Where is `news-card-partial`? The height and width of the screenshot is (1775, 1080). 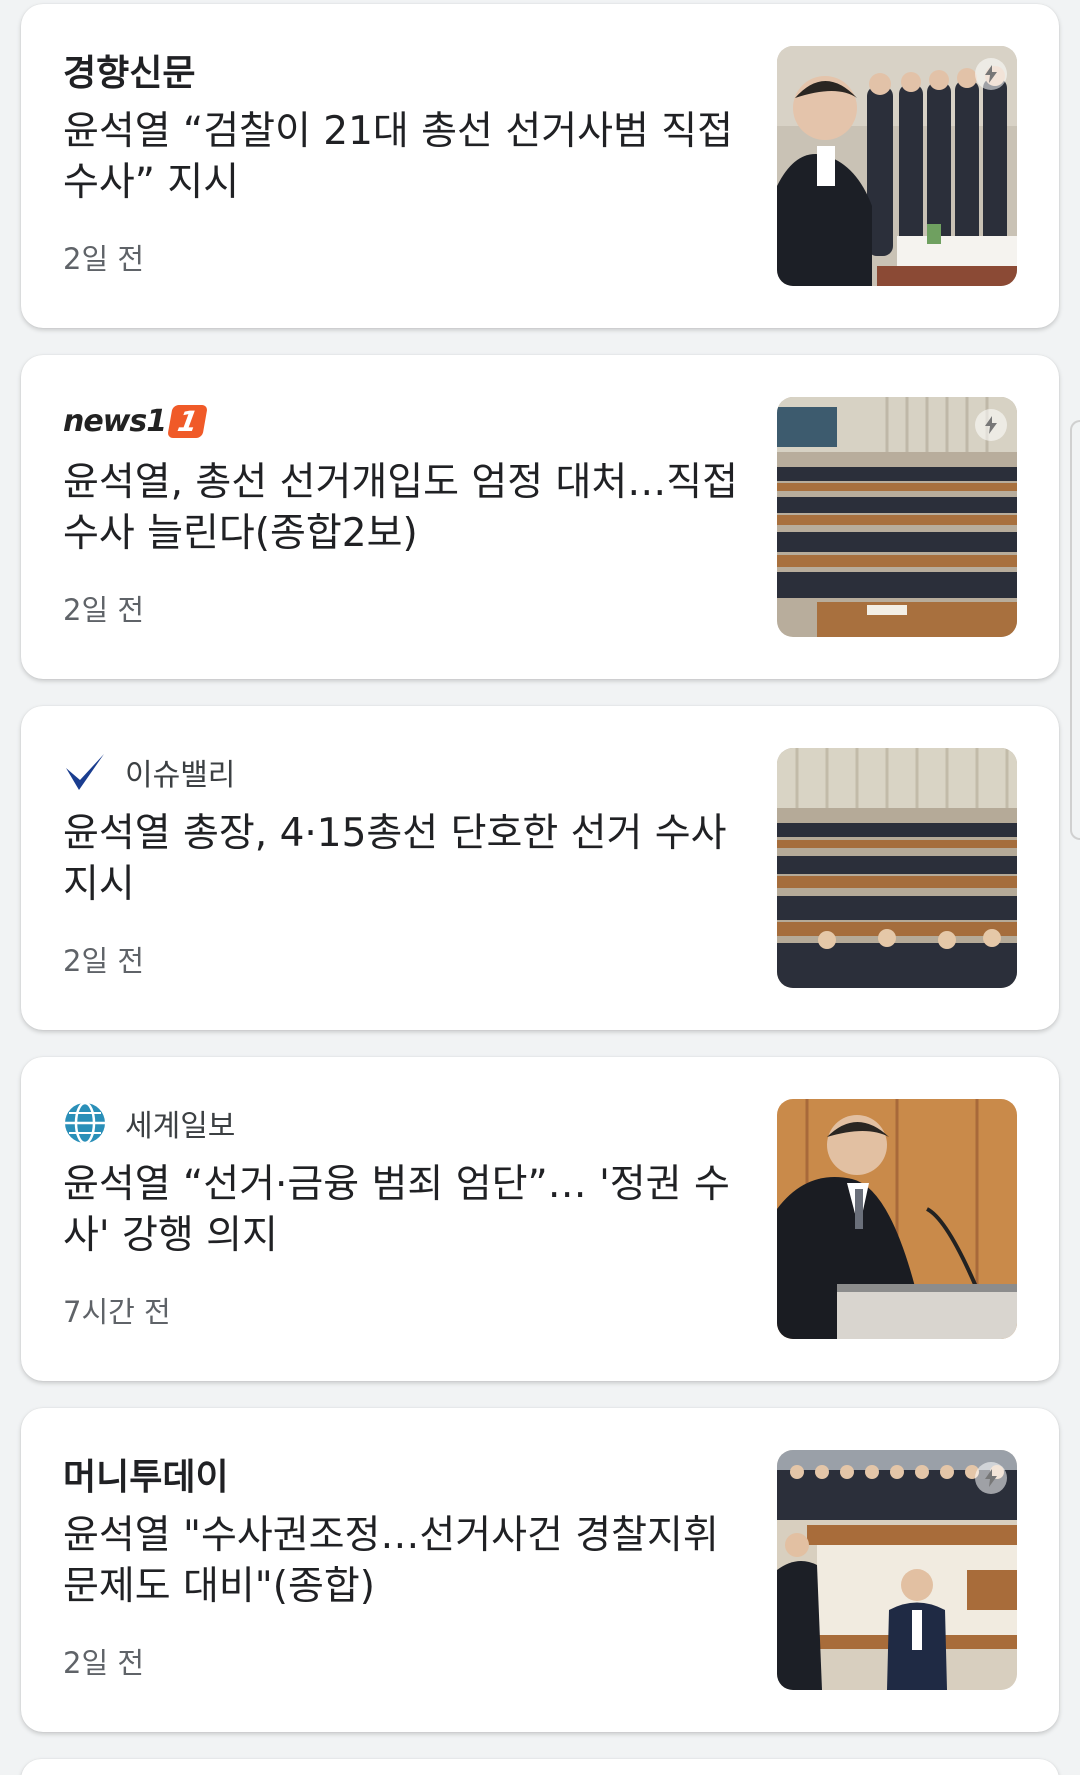
news-card-partial is located at coordinates (540, 1767).